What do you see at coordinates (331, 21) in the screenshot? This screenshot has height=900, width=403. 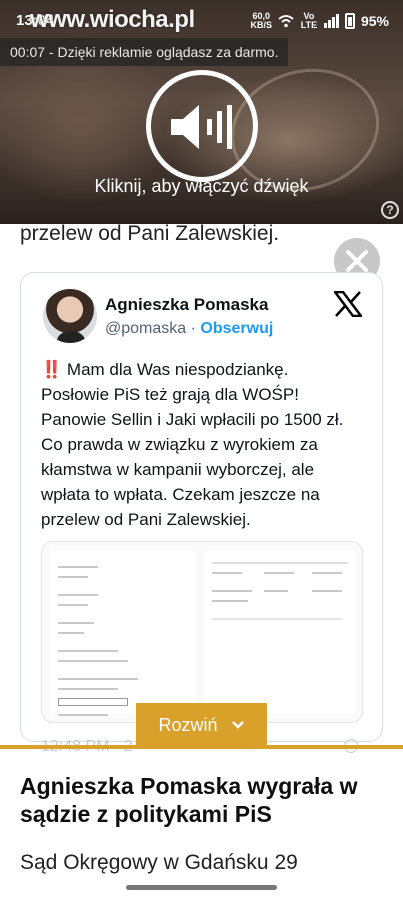 I see `signal-icon` at bounding box center [331, 21].